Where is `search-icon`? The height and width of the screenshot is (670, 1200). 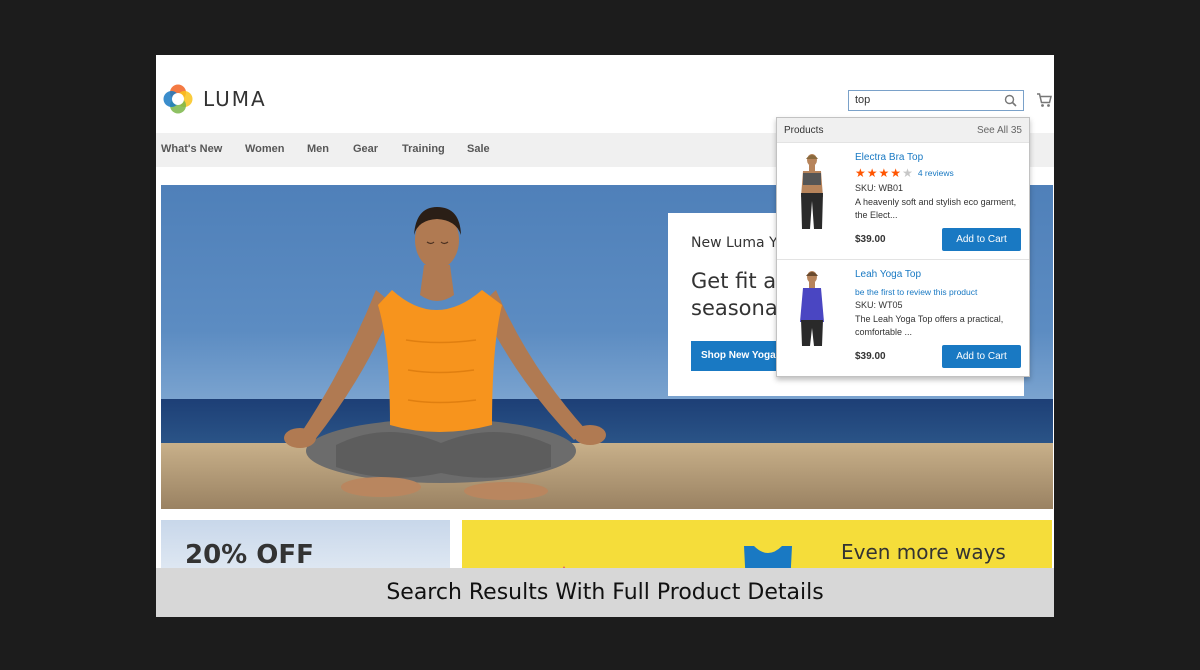 search-icon is located at coordinates (1010, 100).